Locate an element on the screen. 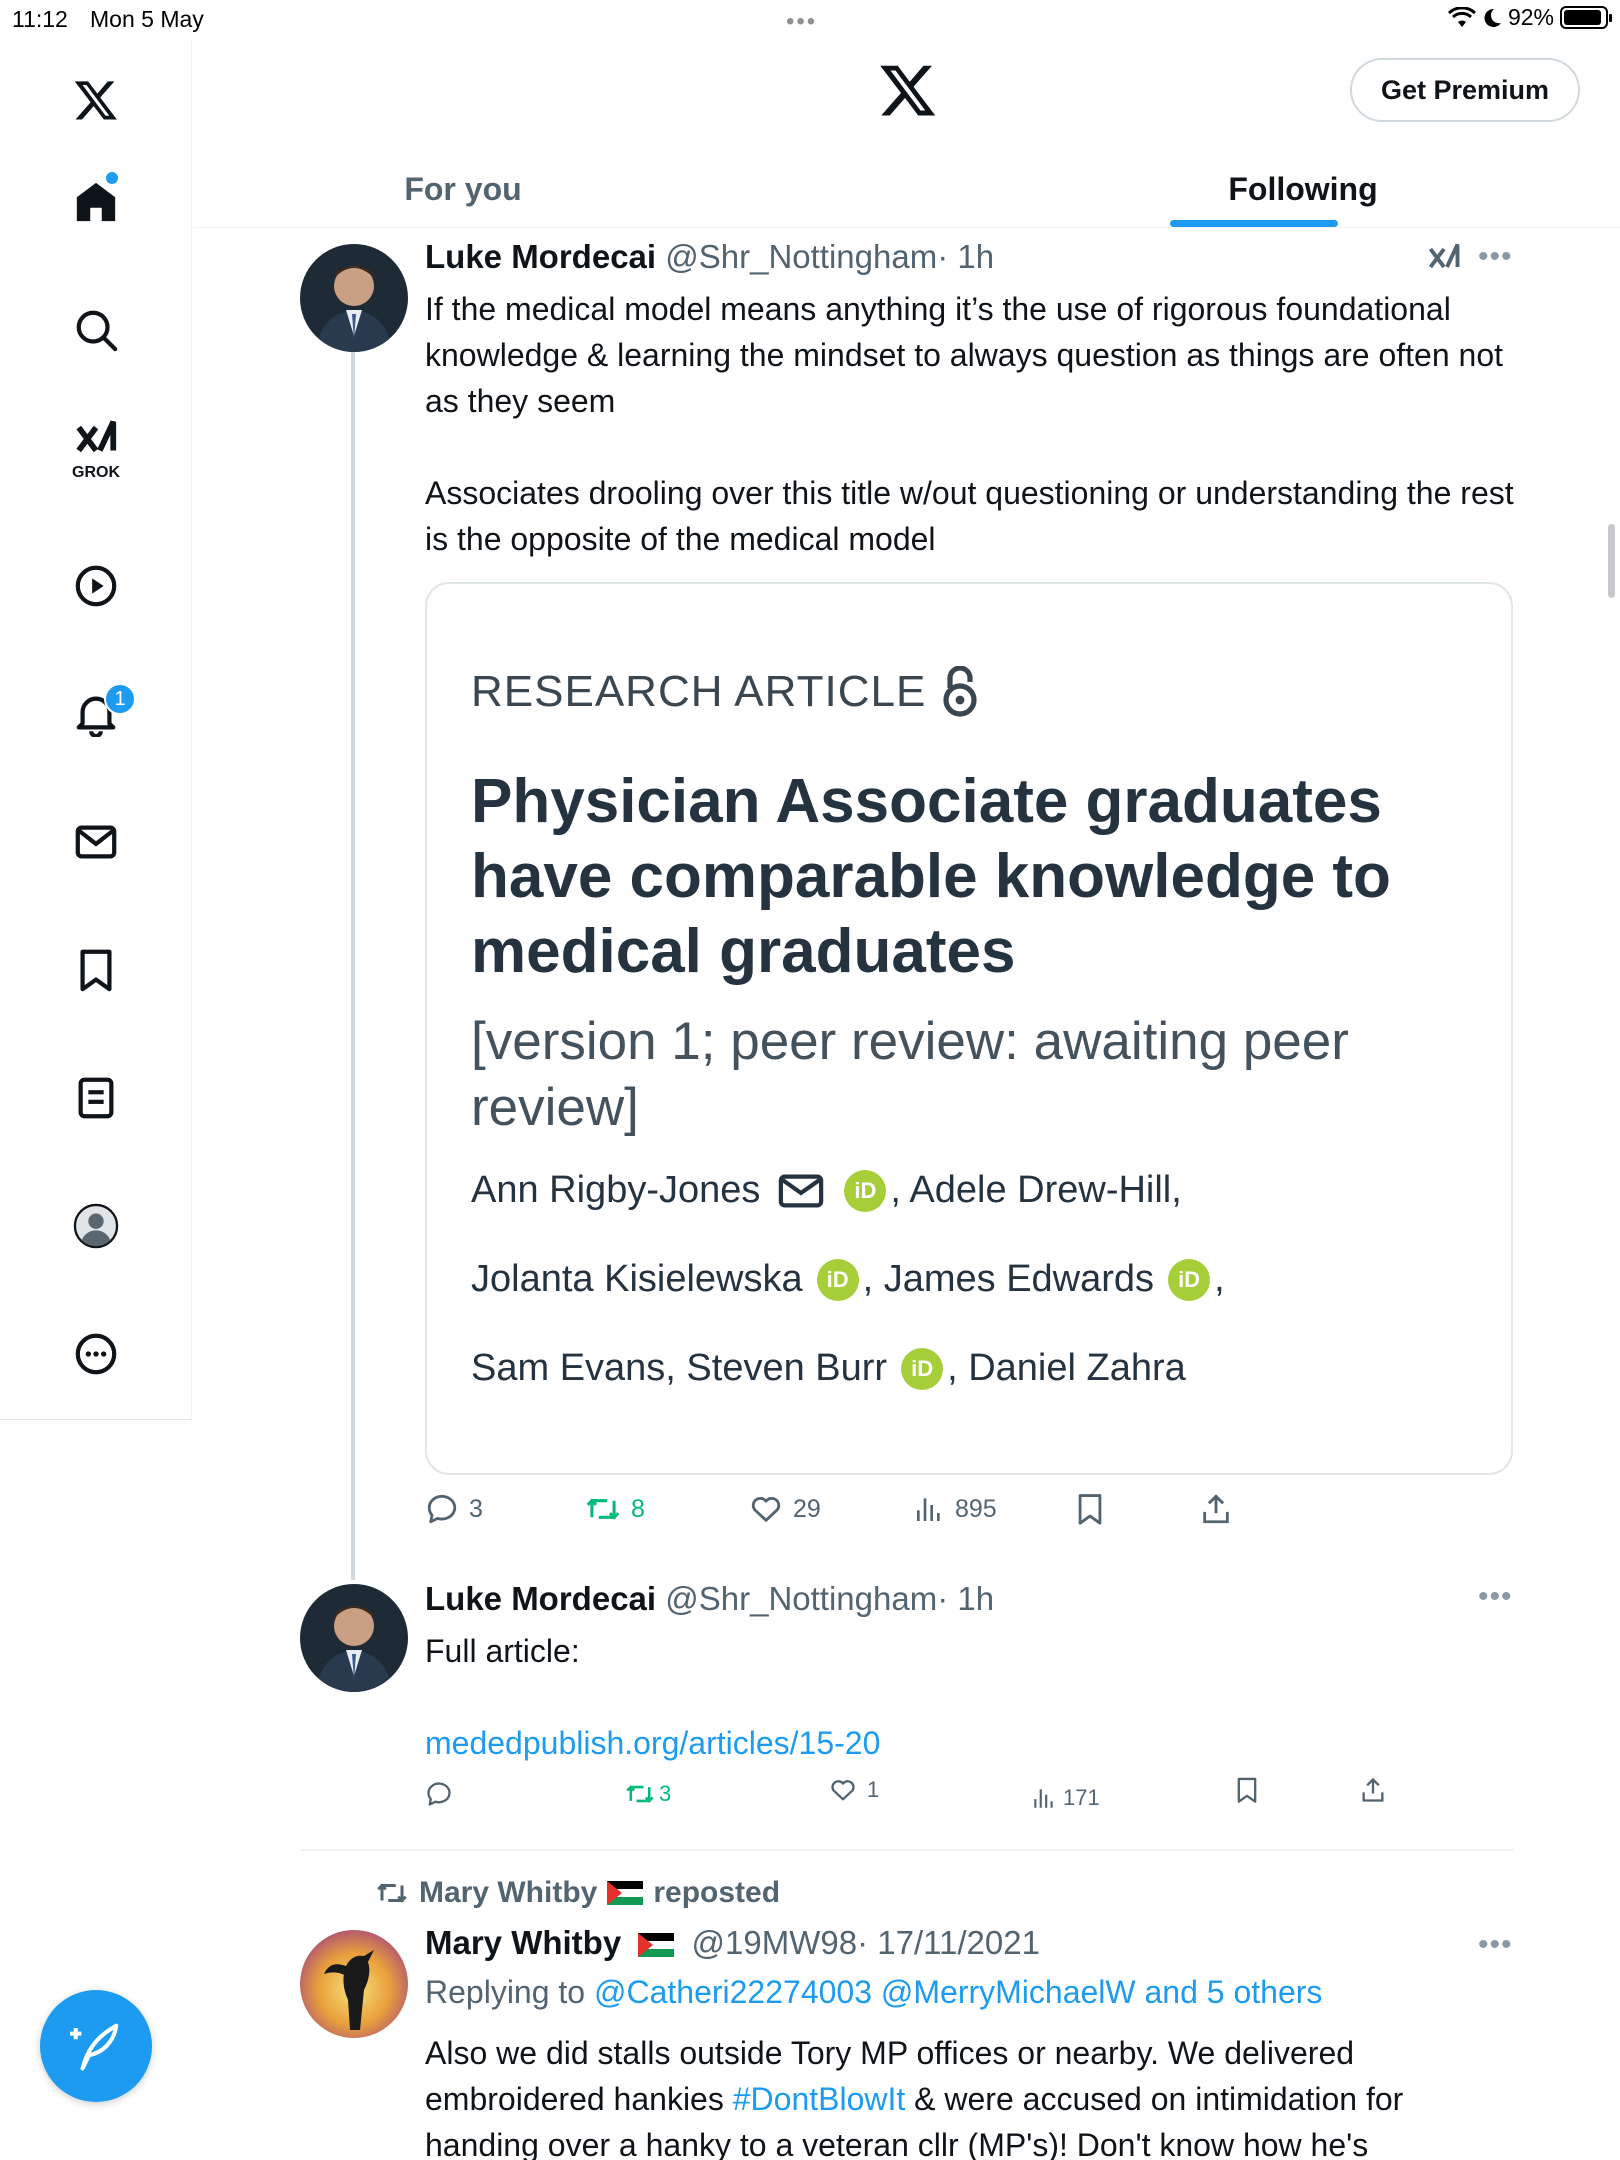  sidebar: GROK is located at coordinates (96, 730).